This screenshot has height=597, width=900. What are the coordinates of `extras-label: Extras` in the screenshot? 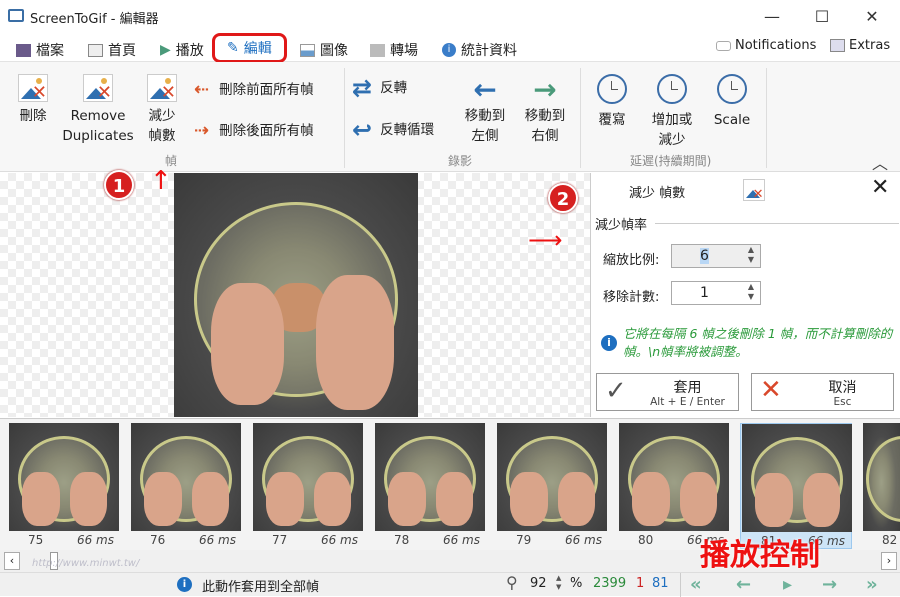 It's located at (870, 45).